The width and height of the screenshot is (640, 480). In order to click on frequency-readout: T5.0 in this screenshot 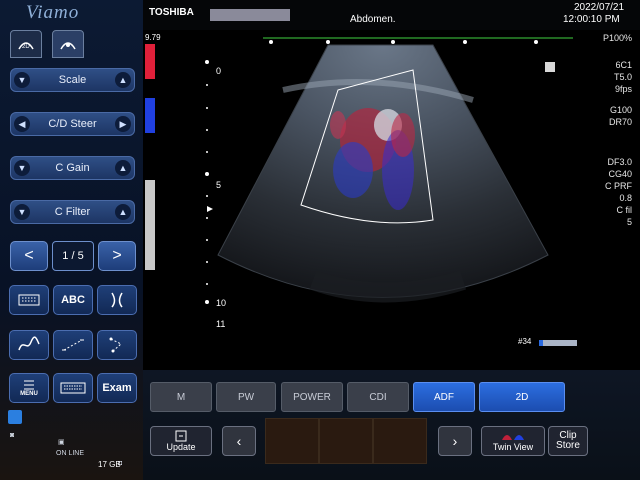, I will do `click(622, 77)`.